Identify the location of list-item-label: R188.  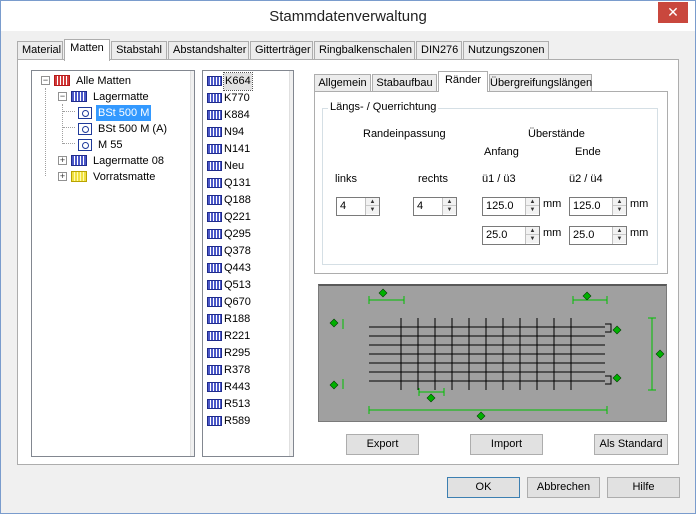
(237, 319).